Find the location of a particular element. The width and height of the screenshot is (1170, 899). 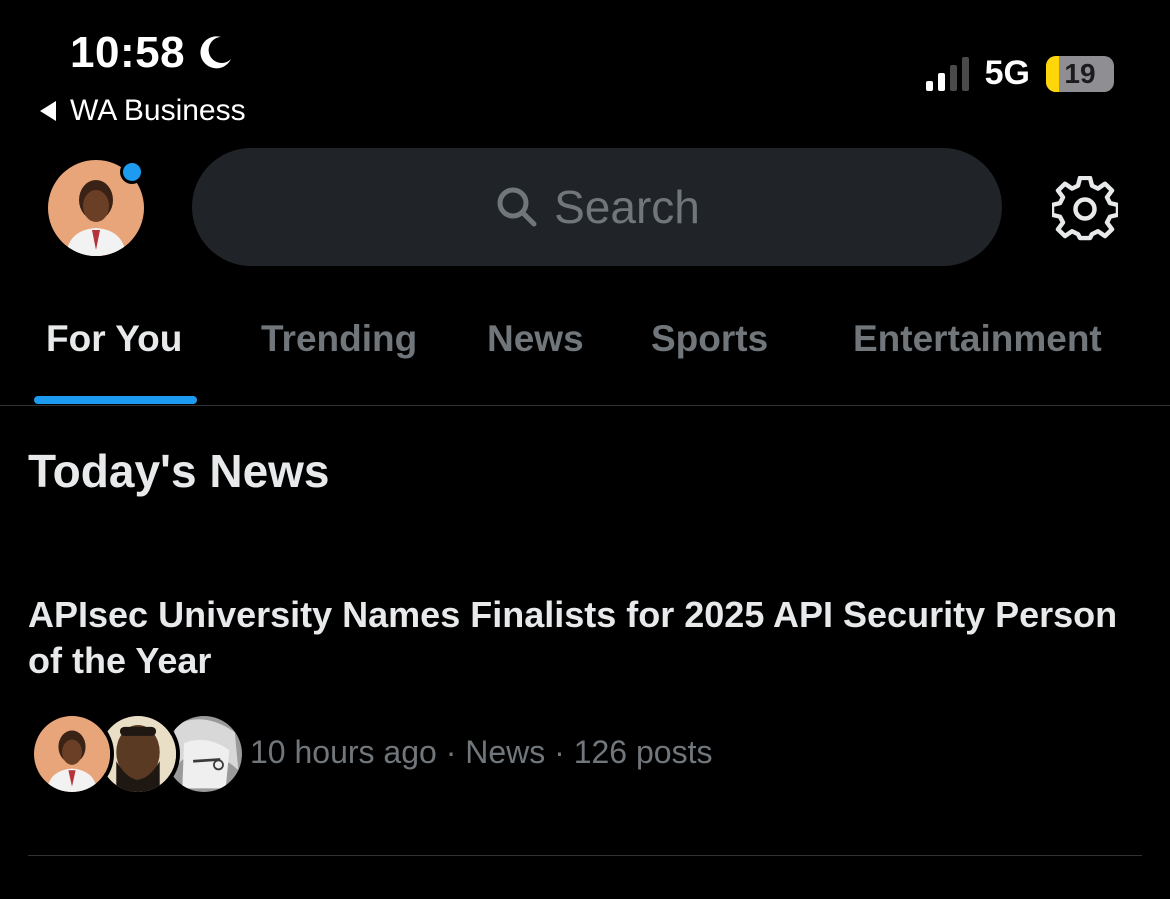

search-input: Search is located at coordinates (597, 207).